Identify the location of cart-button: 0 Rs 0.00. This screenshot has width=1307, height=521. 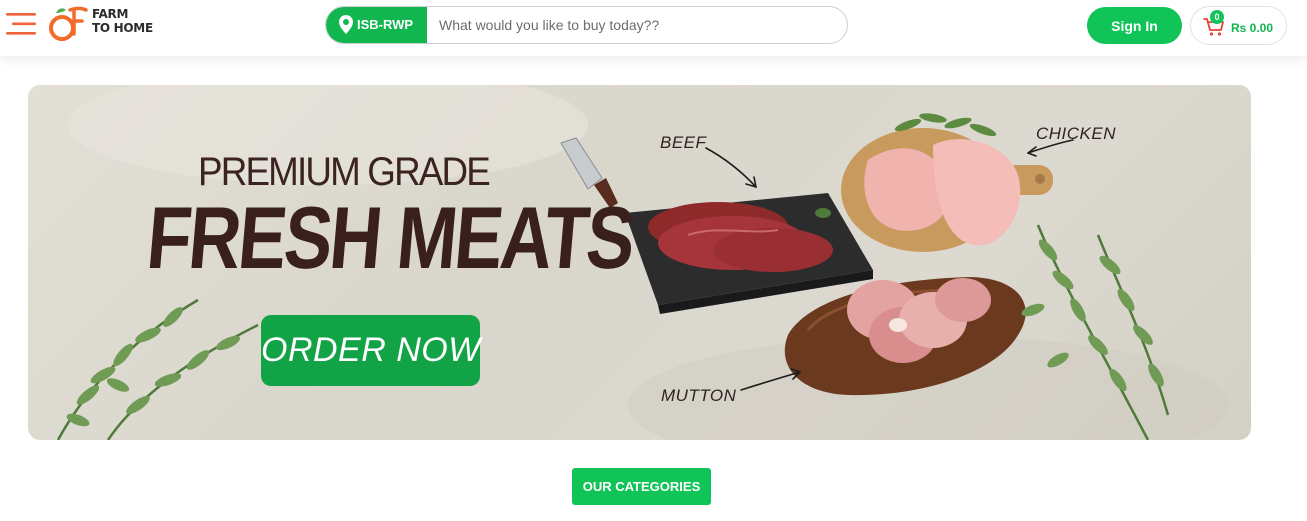
(1238, 25).